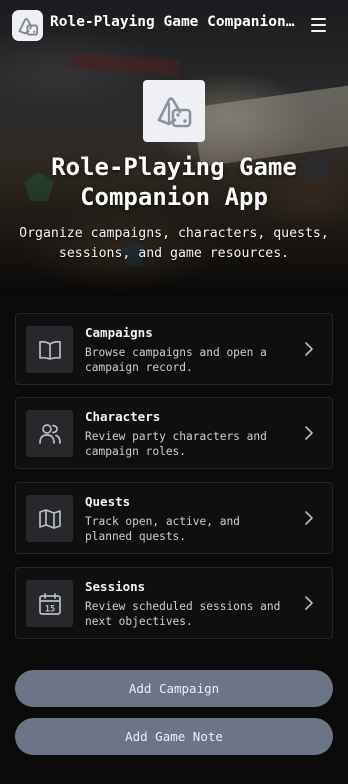  What do you see at coordinates (119, 332) in the screenshot?
I see `card-title: Campaigns` at bounding box center [119, 332].